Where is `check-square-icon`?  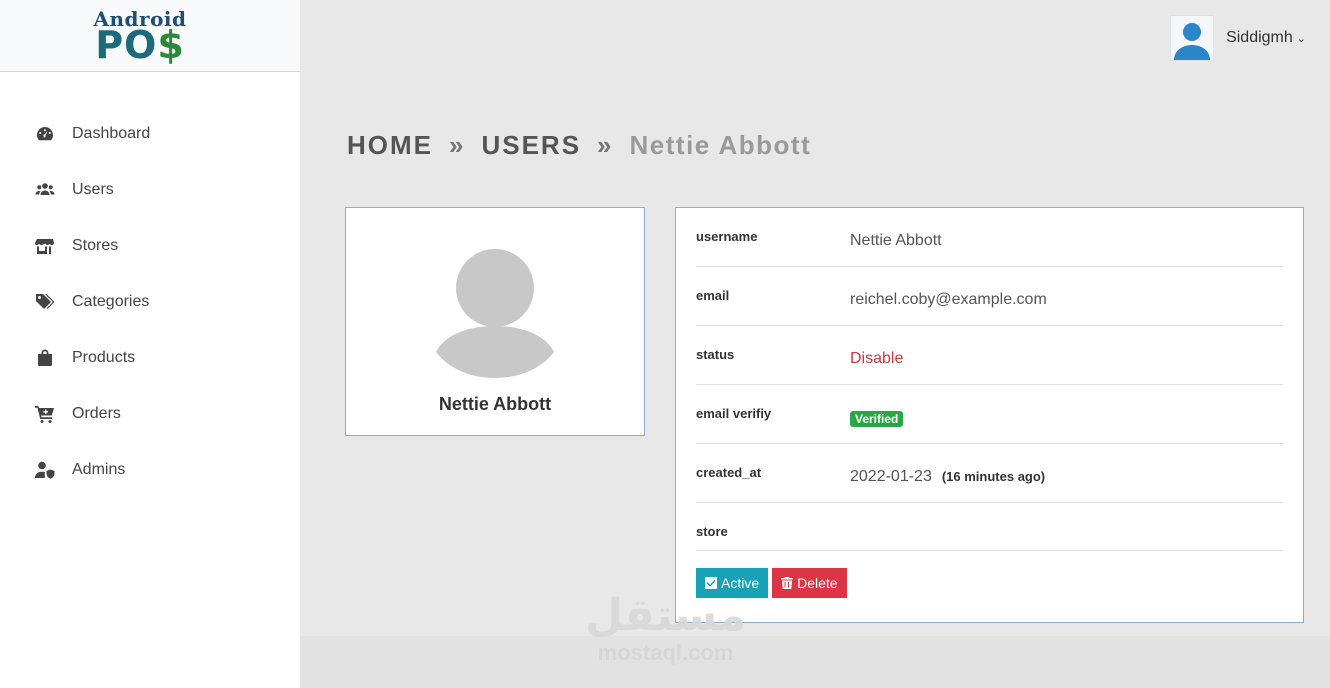
check-square-icon is located at coordinates (711, 583).